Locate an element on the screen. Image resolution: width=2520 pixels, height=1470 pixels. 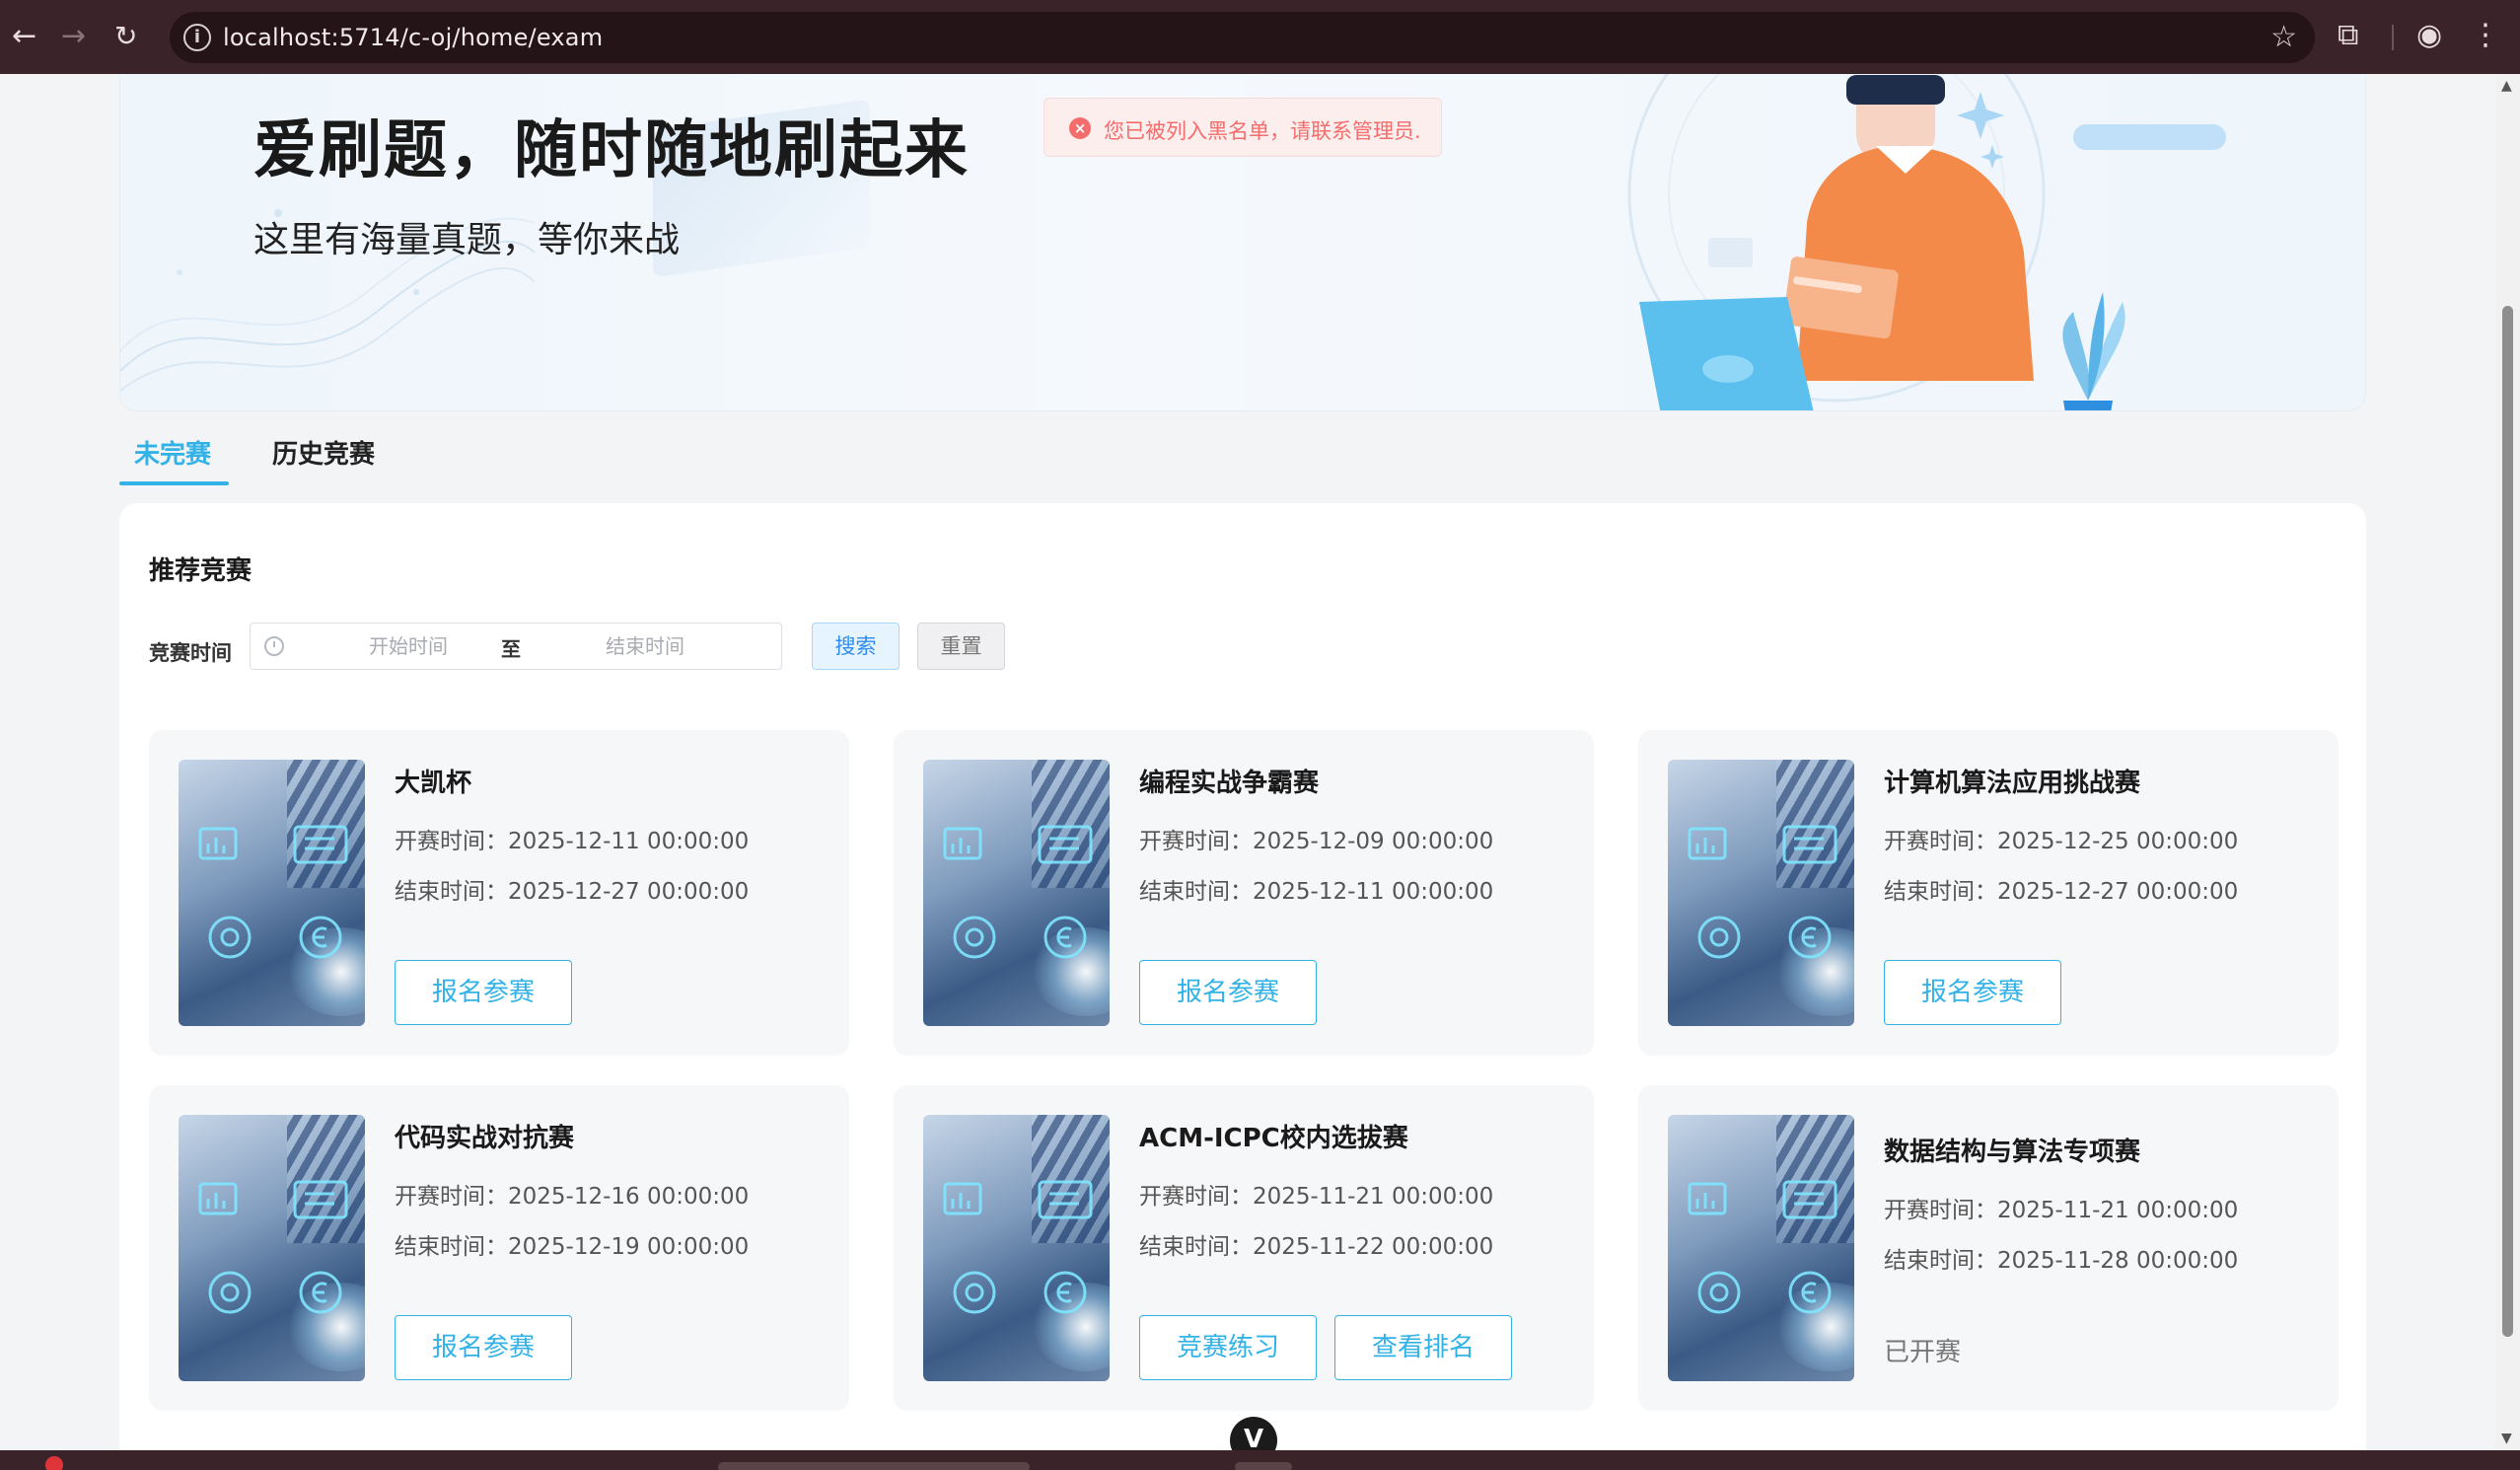
error-circle-icon: × is located at coordinates (1080, 128).